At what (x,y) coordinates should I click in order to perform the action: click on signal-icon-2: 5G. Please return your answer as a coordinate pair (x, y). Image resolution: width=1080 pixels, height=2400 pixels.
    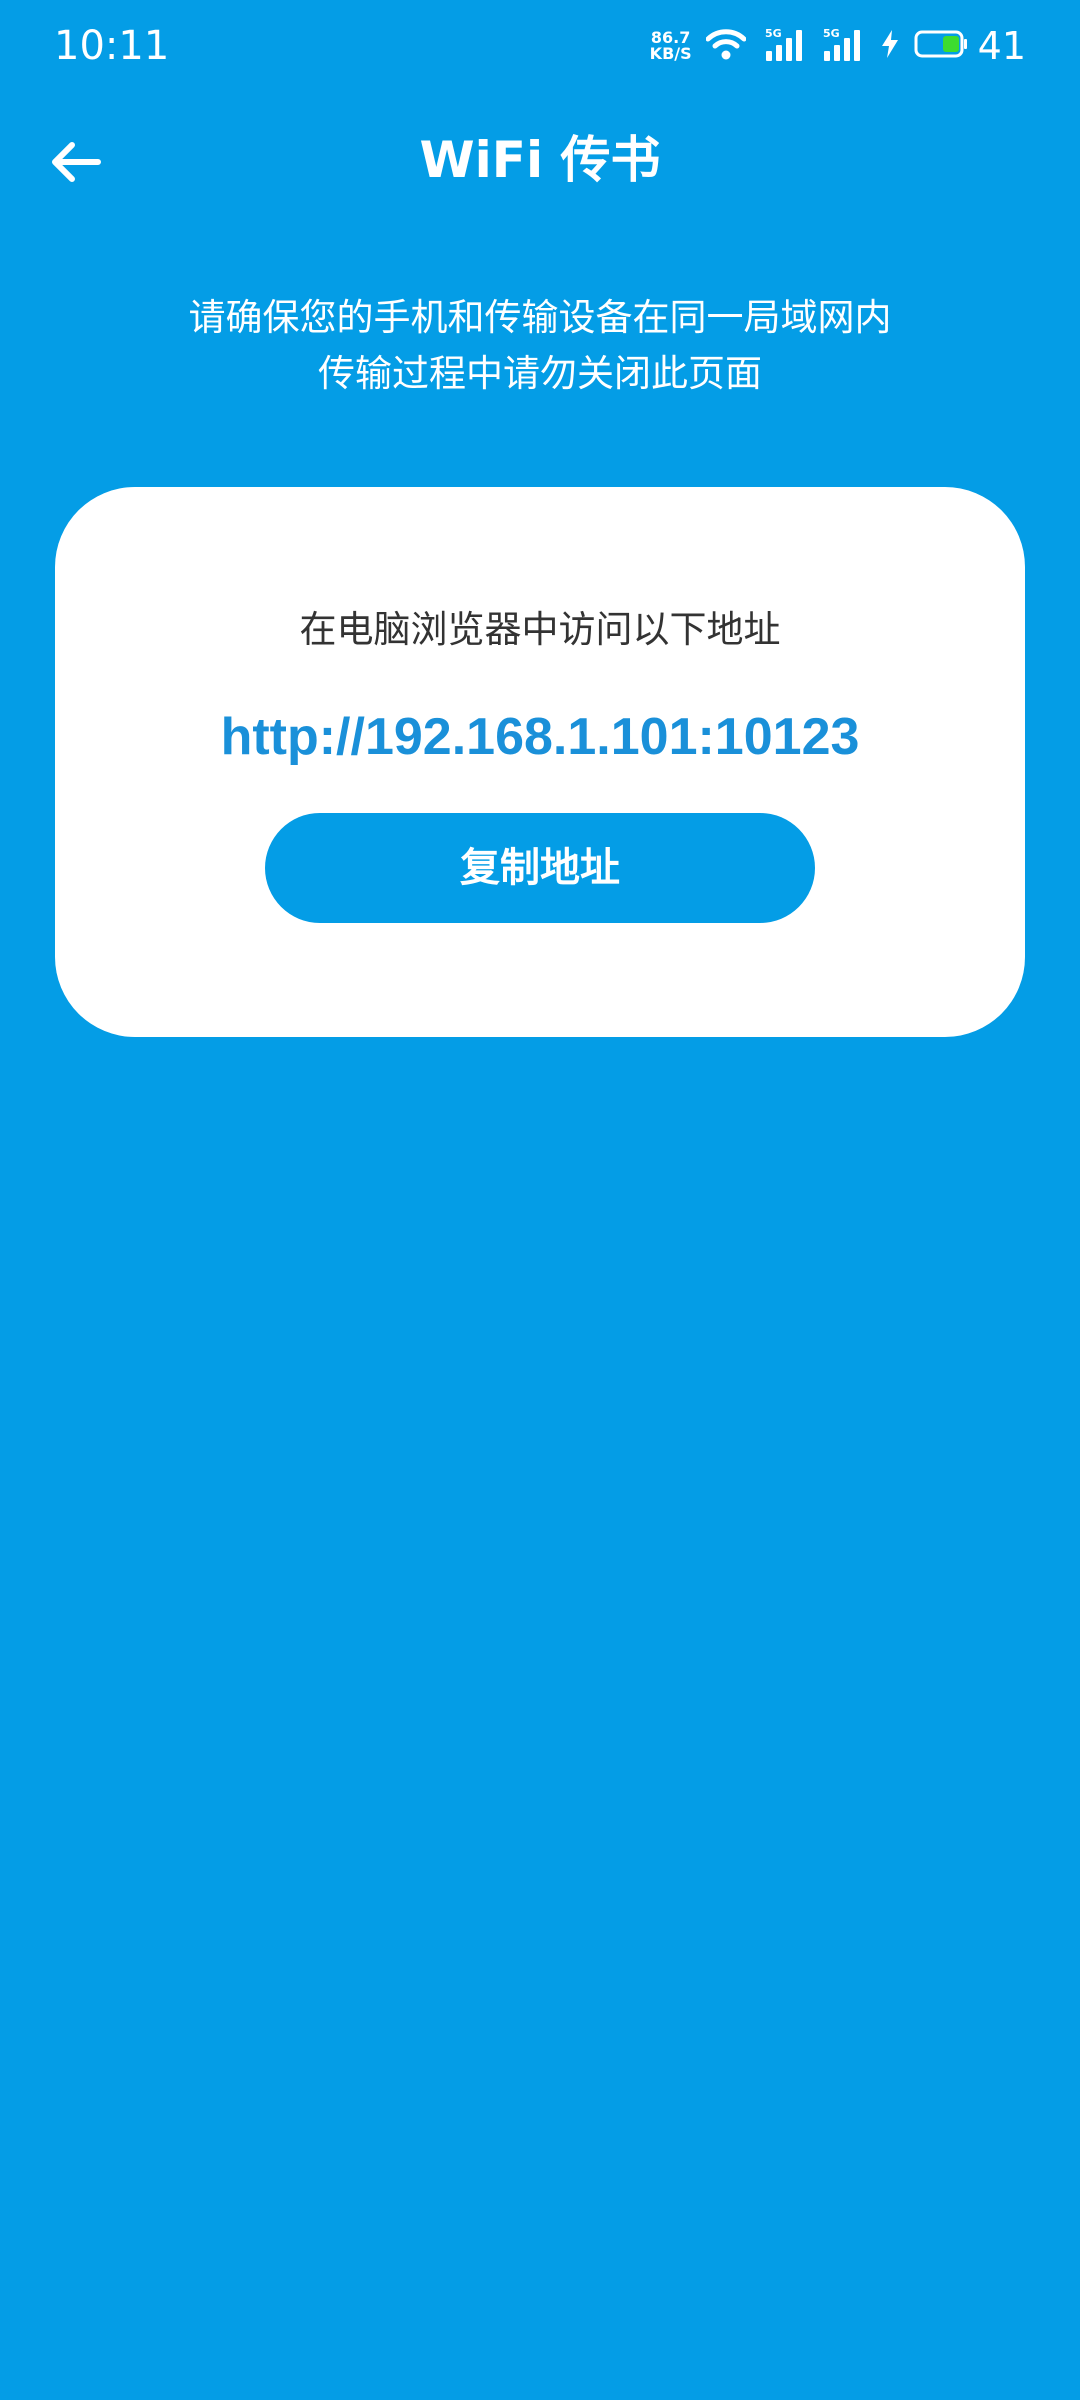
    Looking at the image, I should click on (844, 46).